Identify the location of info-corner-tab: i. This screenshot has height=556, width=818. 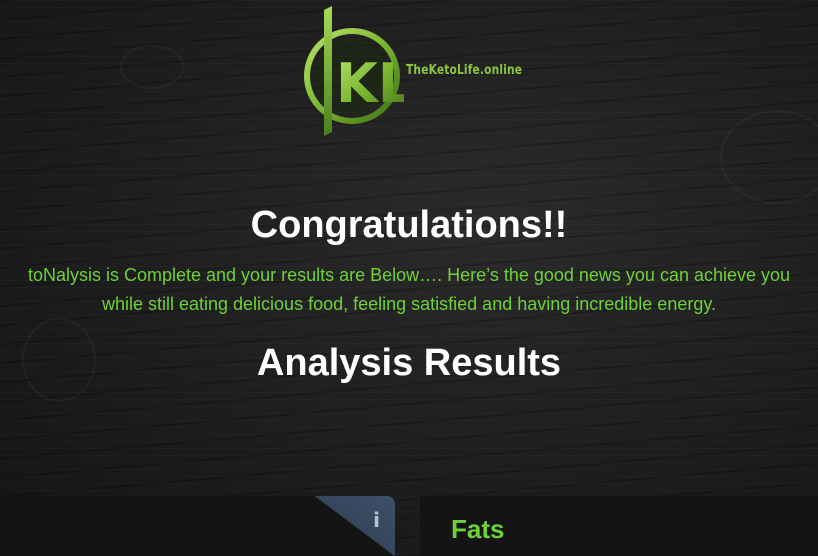
(355, 526).